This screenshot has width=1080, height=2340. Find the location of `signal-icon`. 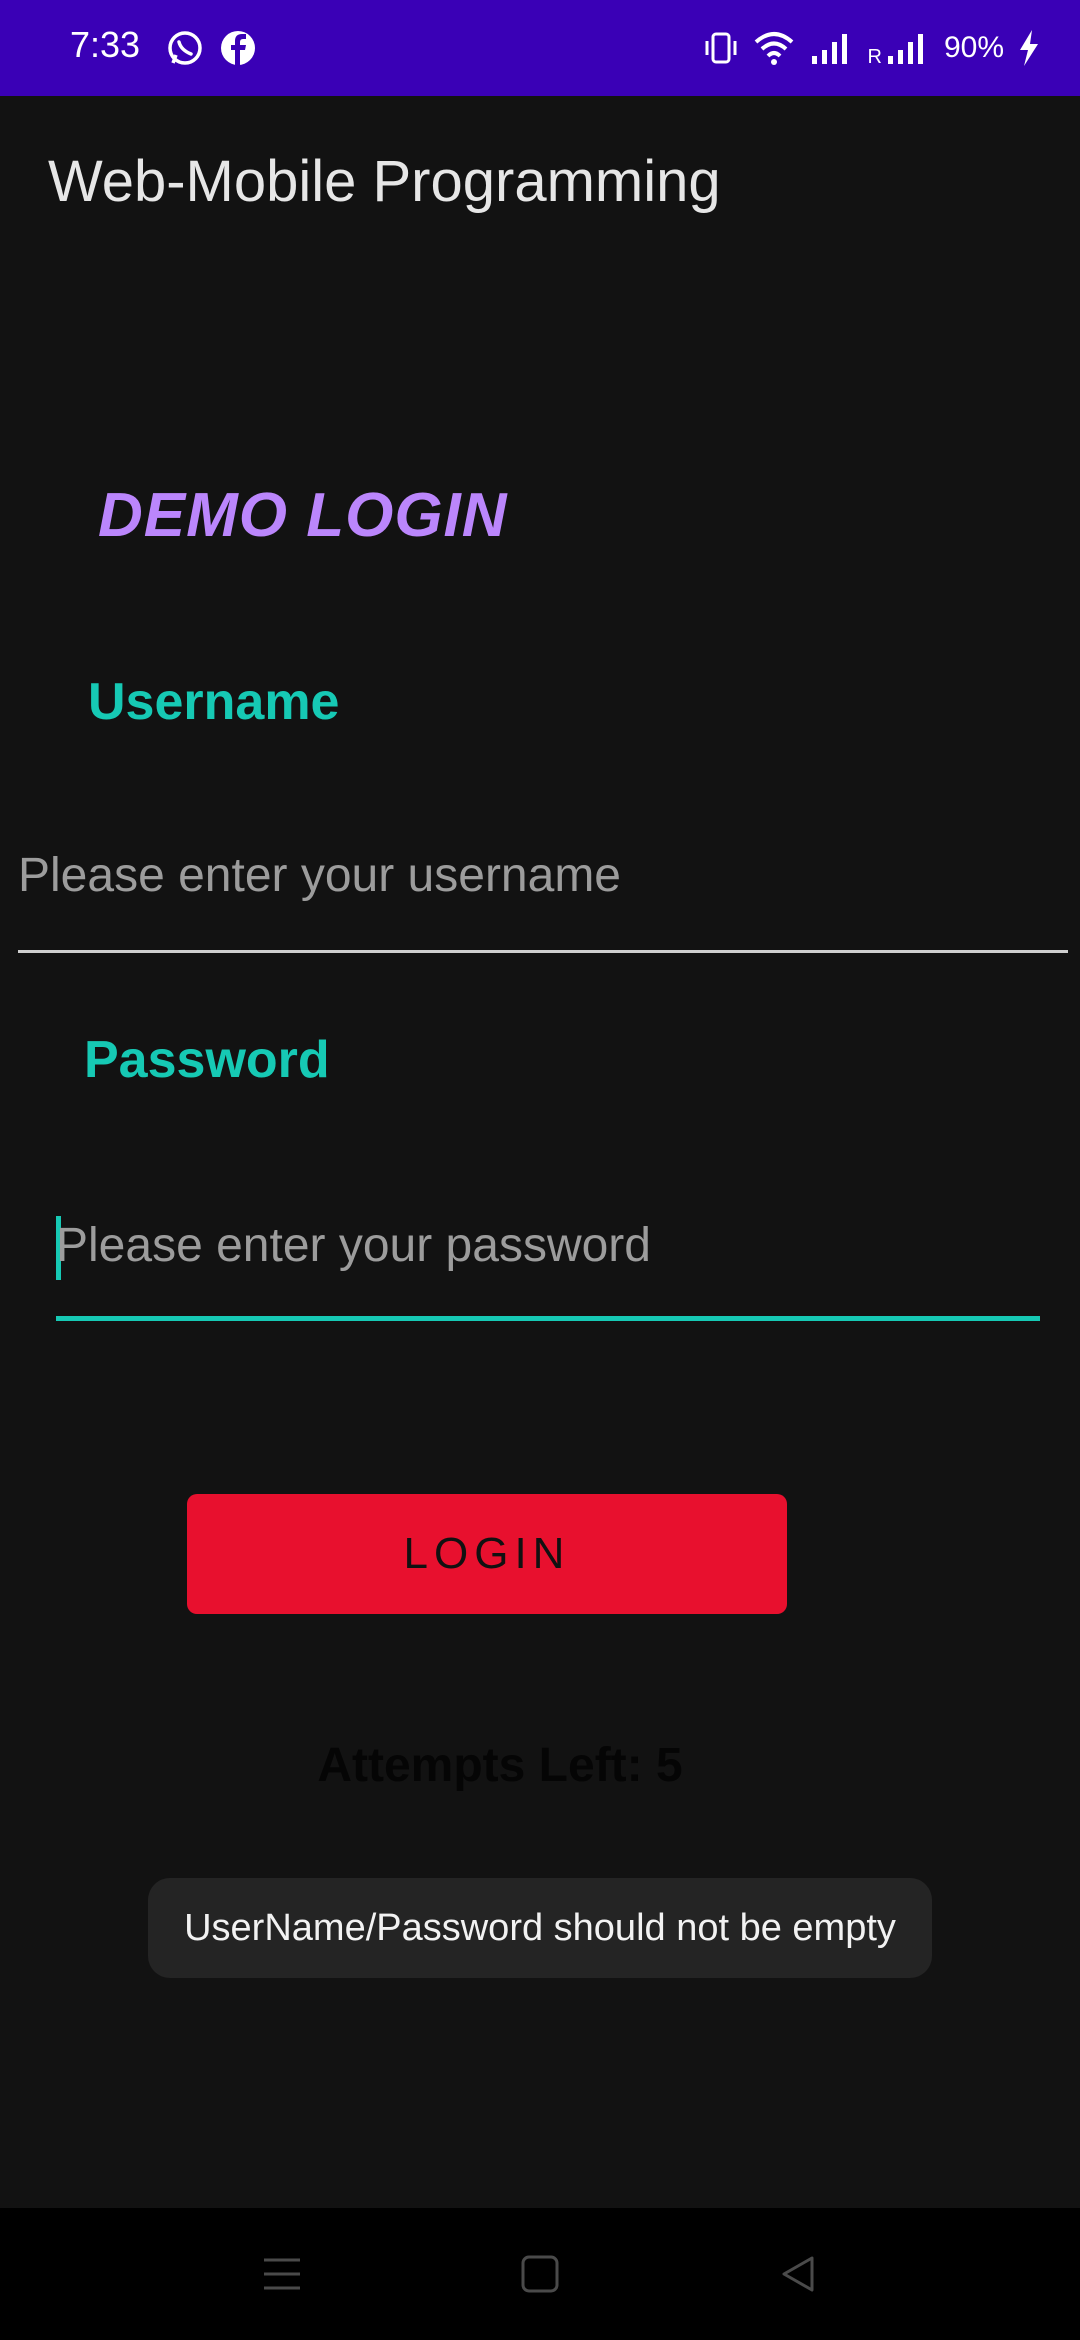

signal-icon is located at coordinates (829, 49).